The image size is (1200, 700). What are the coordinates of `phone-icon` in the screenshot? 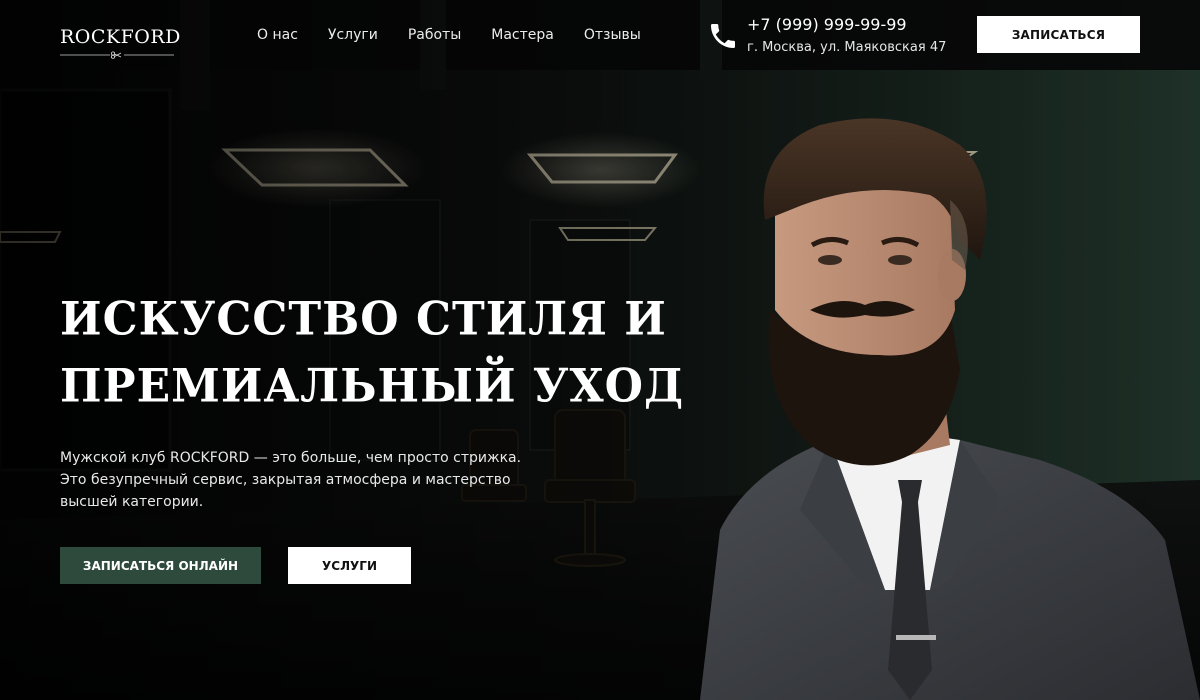 It's located at (723, 36).